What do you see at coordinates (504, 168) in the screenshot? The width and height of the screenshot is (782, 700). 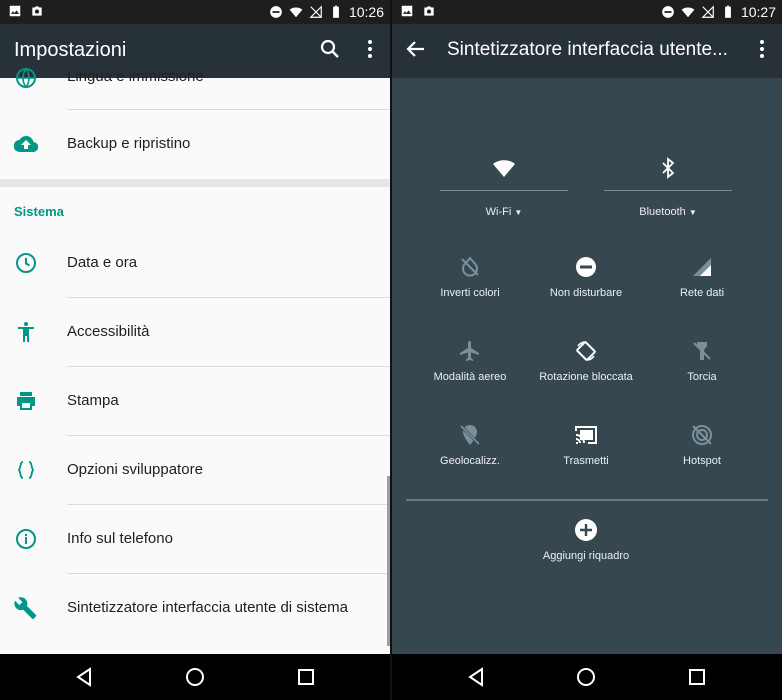 I see `wifi-icon` at bounding box center [504, 168].